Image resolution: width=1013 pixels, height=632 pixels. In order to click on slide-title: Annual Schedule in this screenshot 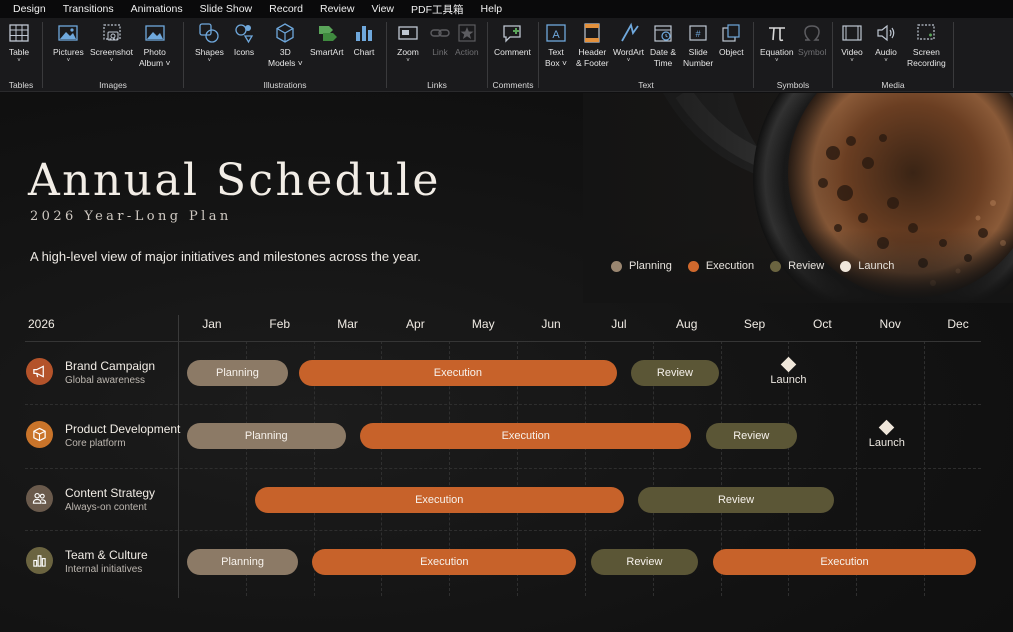, I will do `click(234, 180)`.